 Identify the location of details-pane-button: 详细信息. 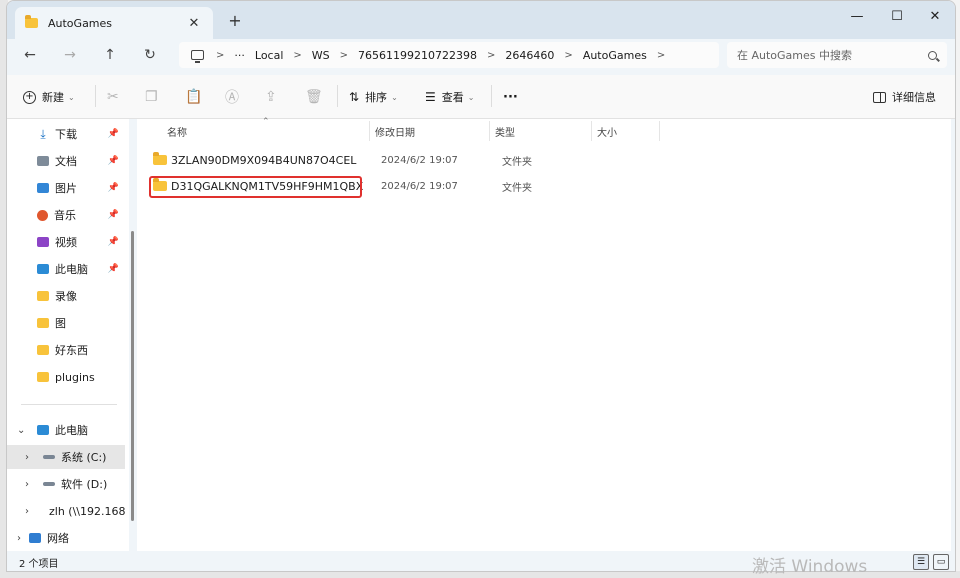
(904, 97).